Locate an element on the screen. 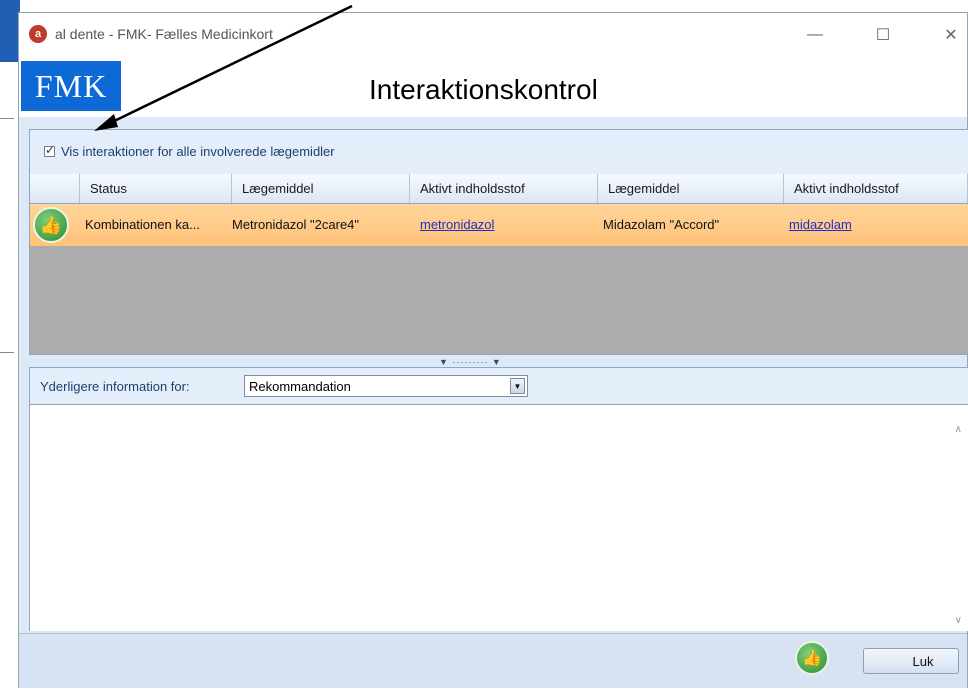  substance1-link: metronidazol is located at coordinates (457, 224).